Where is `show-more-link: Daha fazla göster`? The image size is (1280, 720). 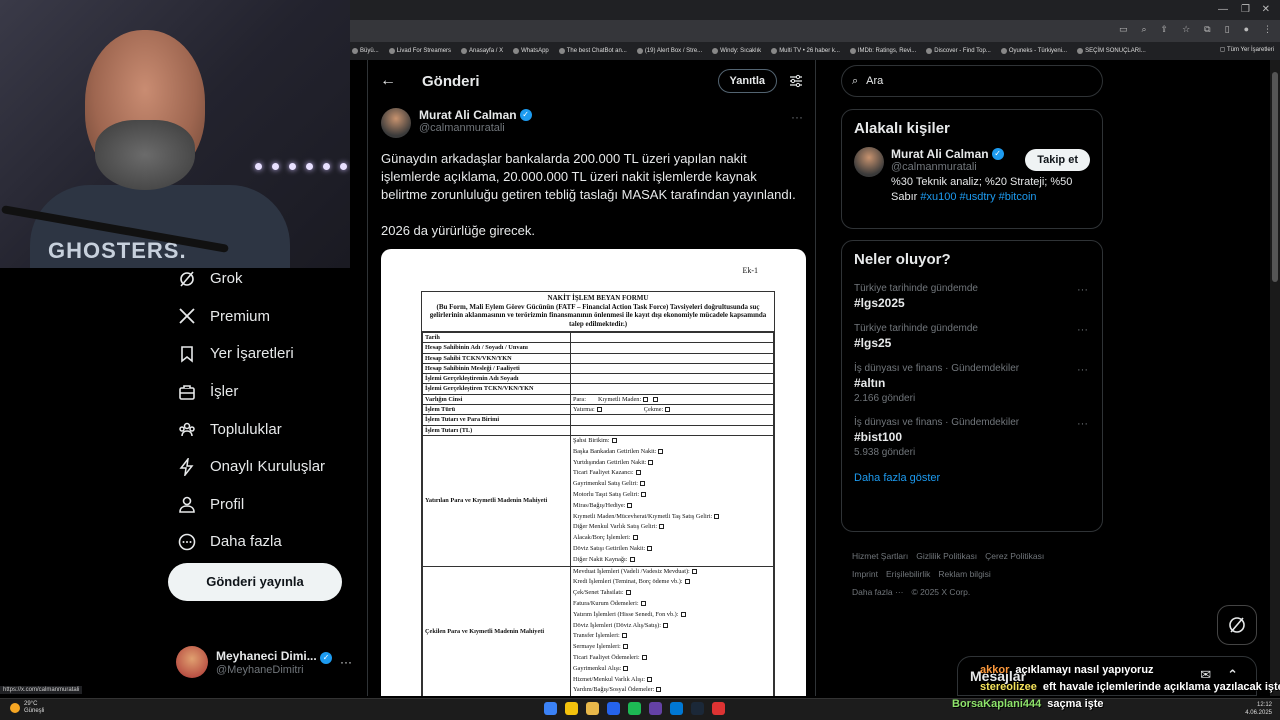 show-more-link: Daha fazla göster is located at coordinates (972, 481).